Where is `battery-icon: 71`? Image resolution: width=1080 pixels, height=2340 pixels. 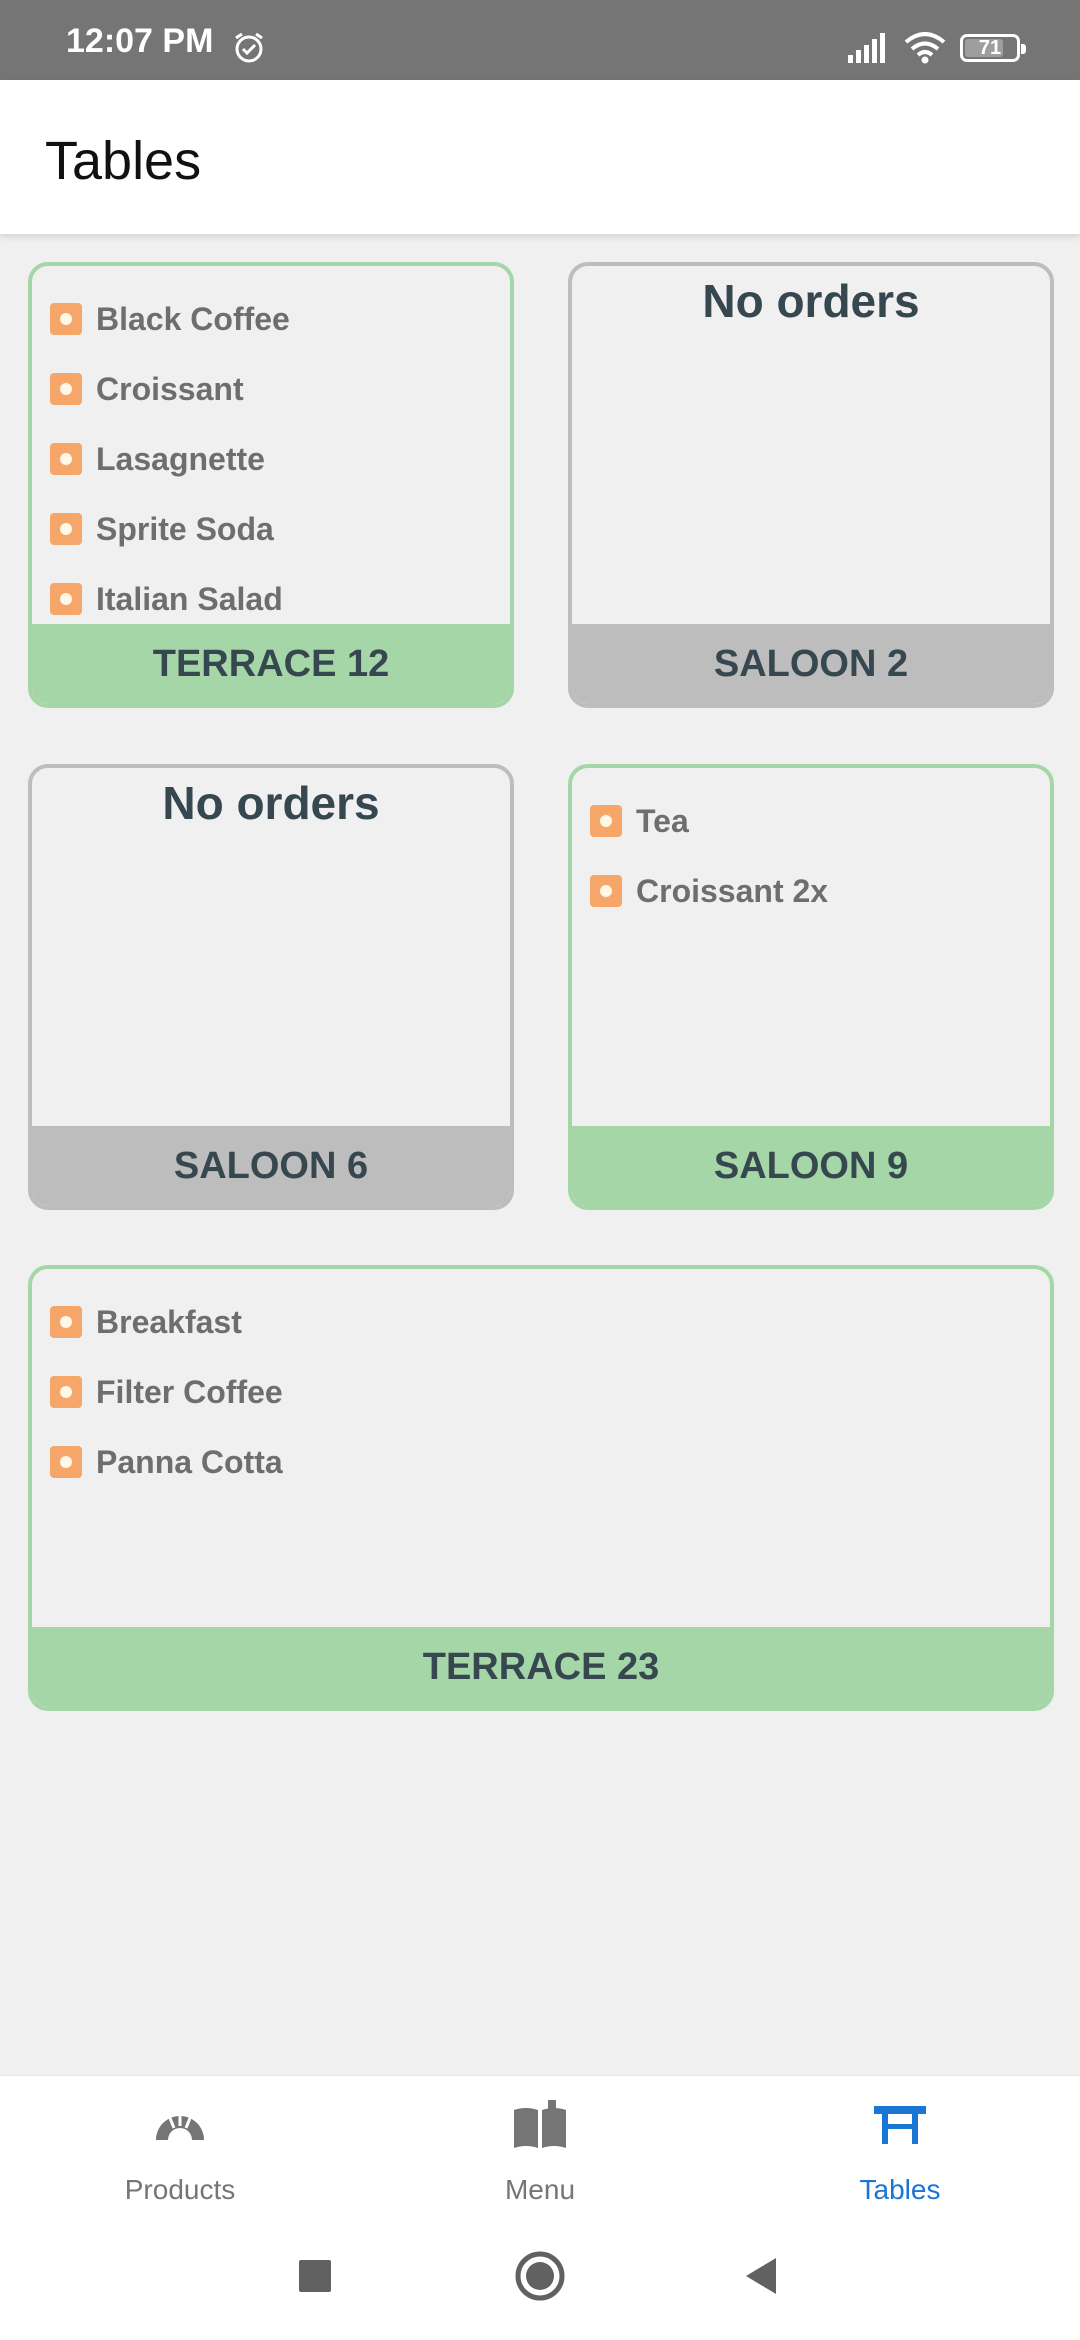
battery-icon: 71 is located at coordinates (993, 48).